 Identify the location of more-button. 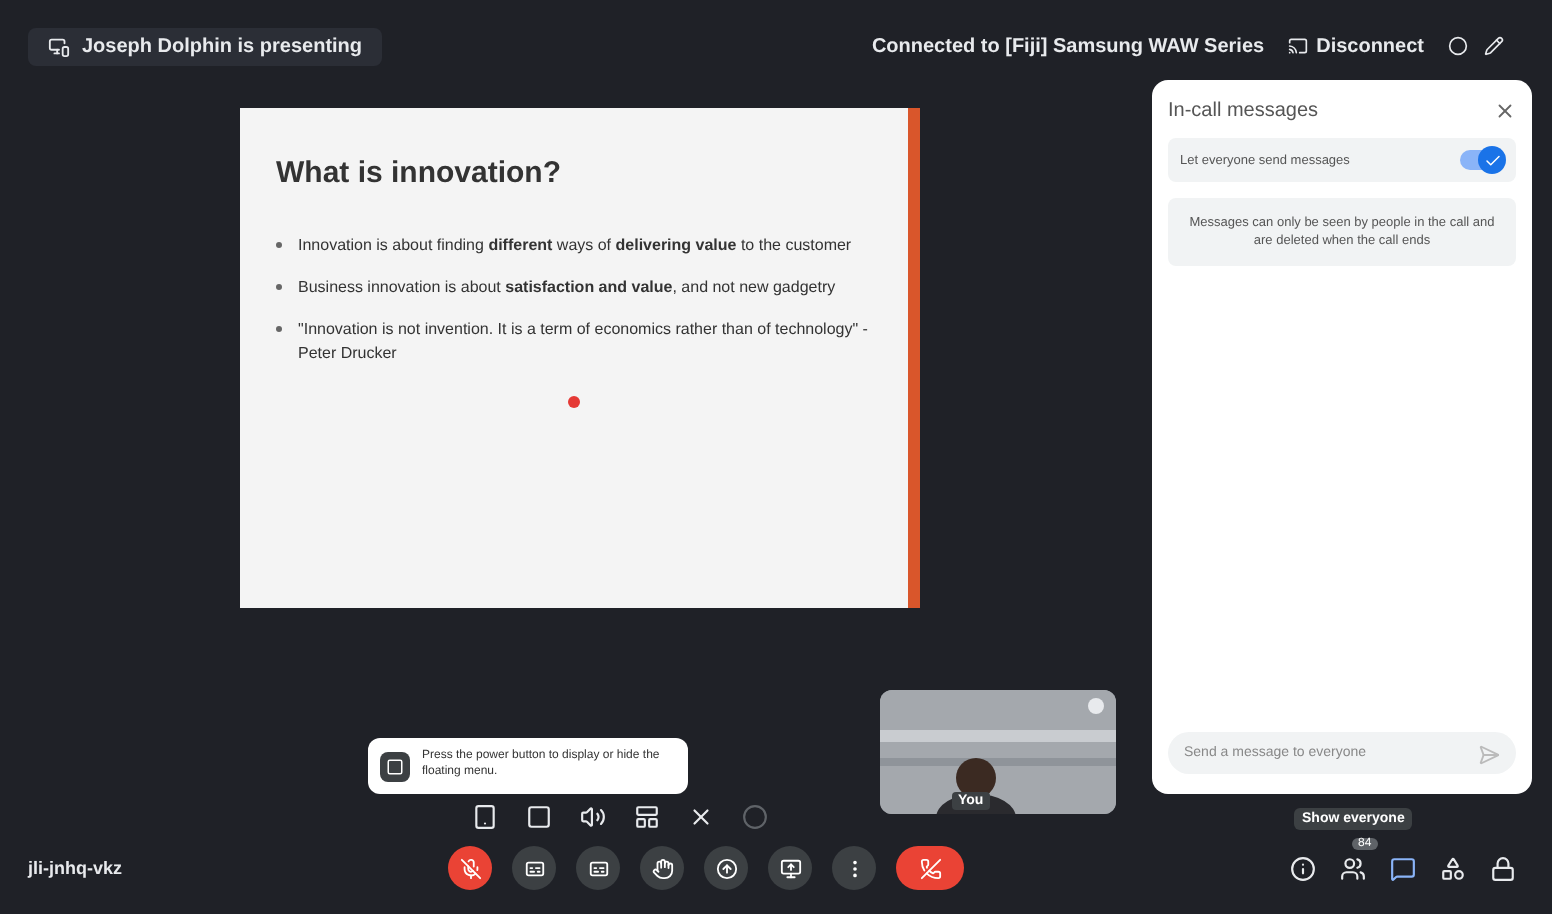
(854, 868).